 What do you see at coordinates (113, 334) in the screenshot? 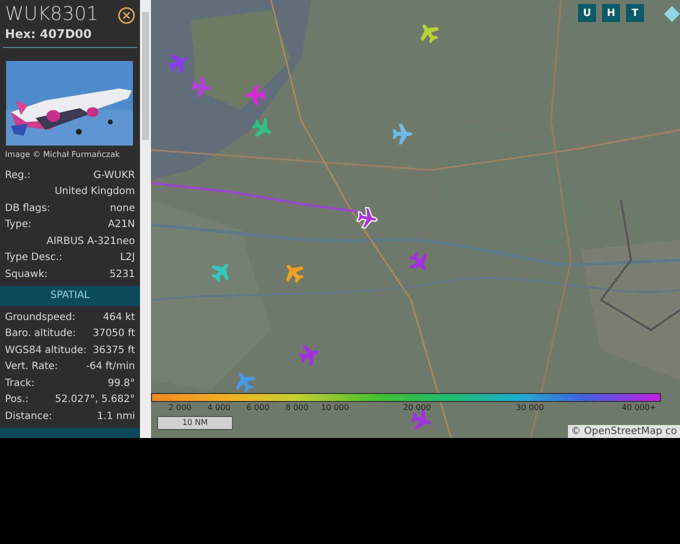
I see `field-value: 37050 ft` at bounding box center [113, 334].